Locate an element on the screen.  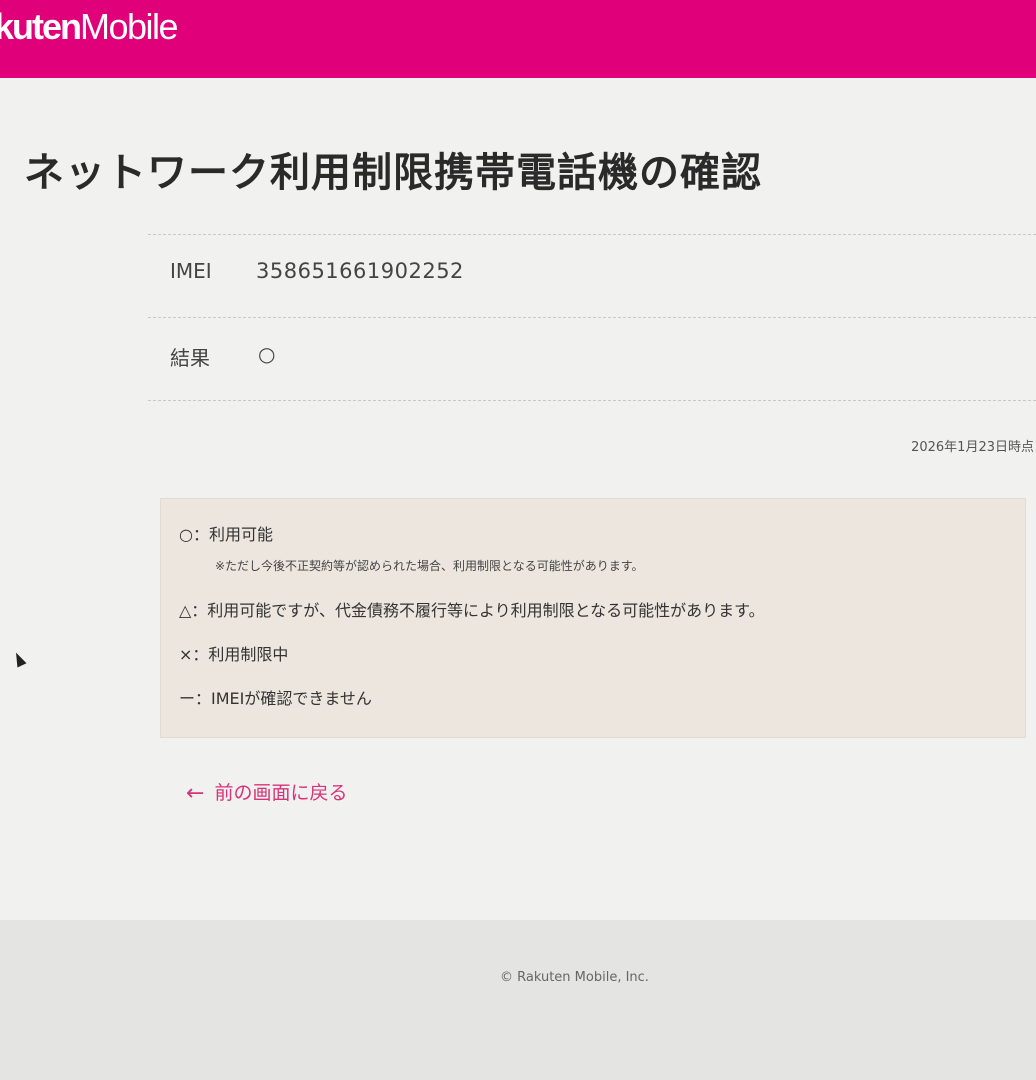
logo-brand-text: kuten is located at coordinates (41, 26).